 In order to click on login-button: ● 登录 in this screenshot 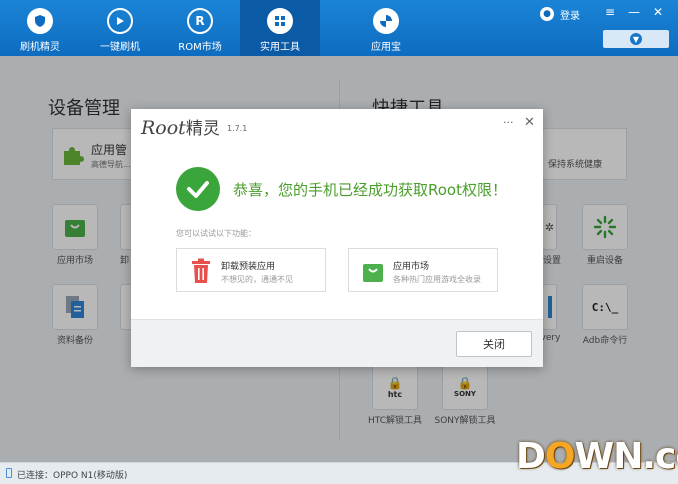, I will do `click(560, 14)`.